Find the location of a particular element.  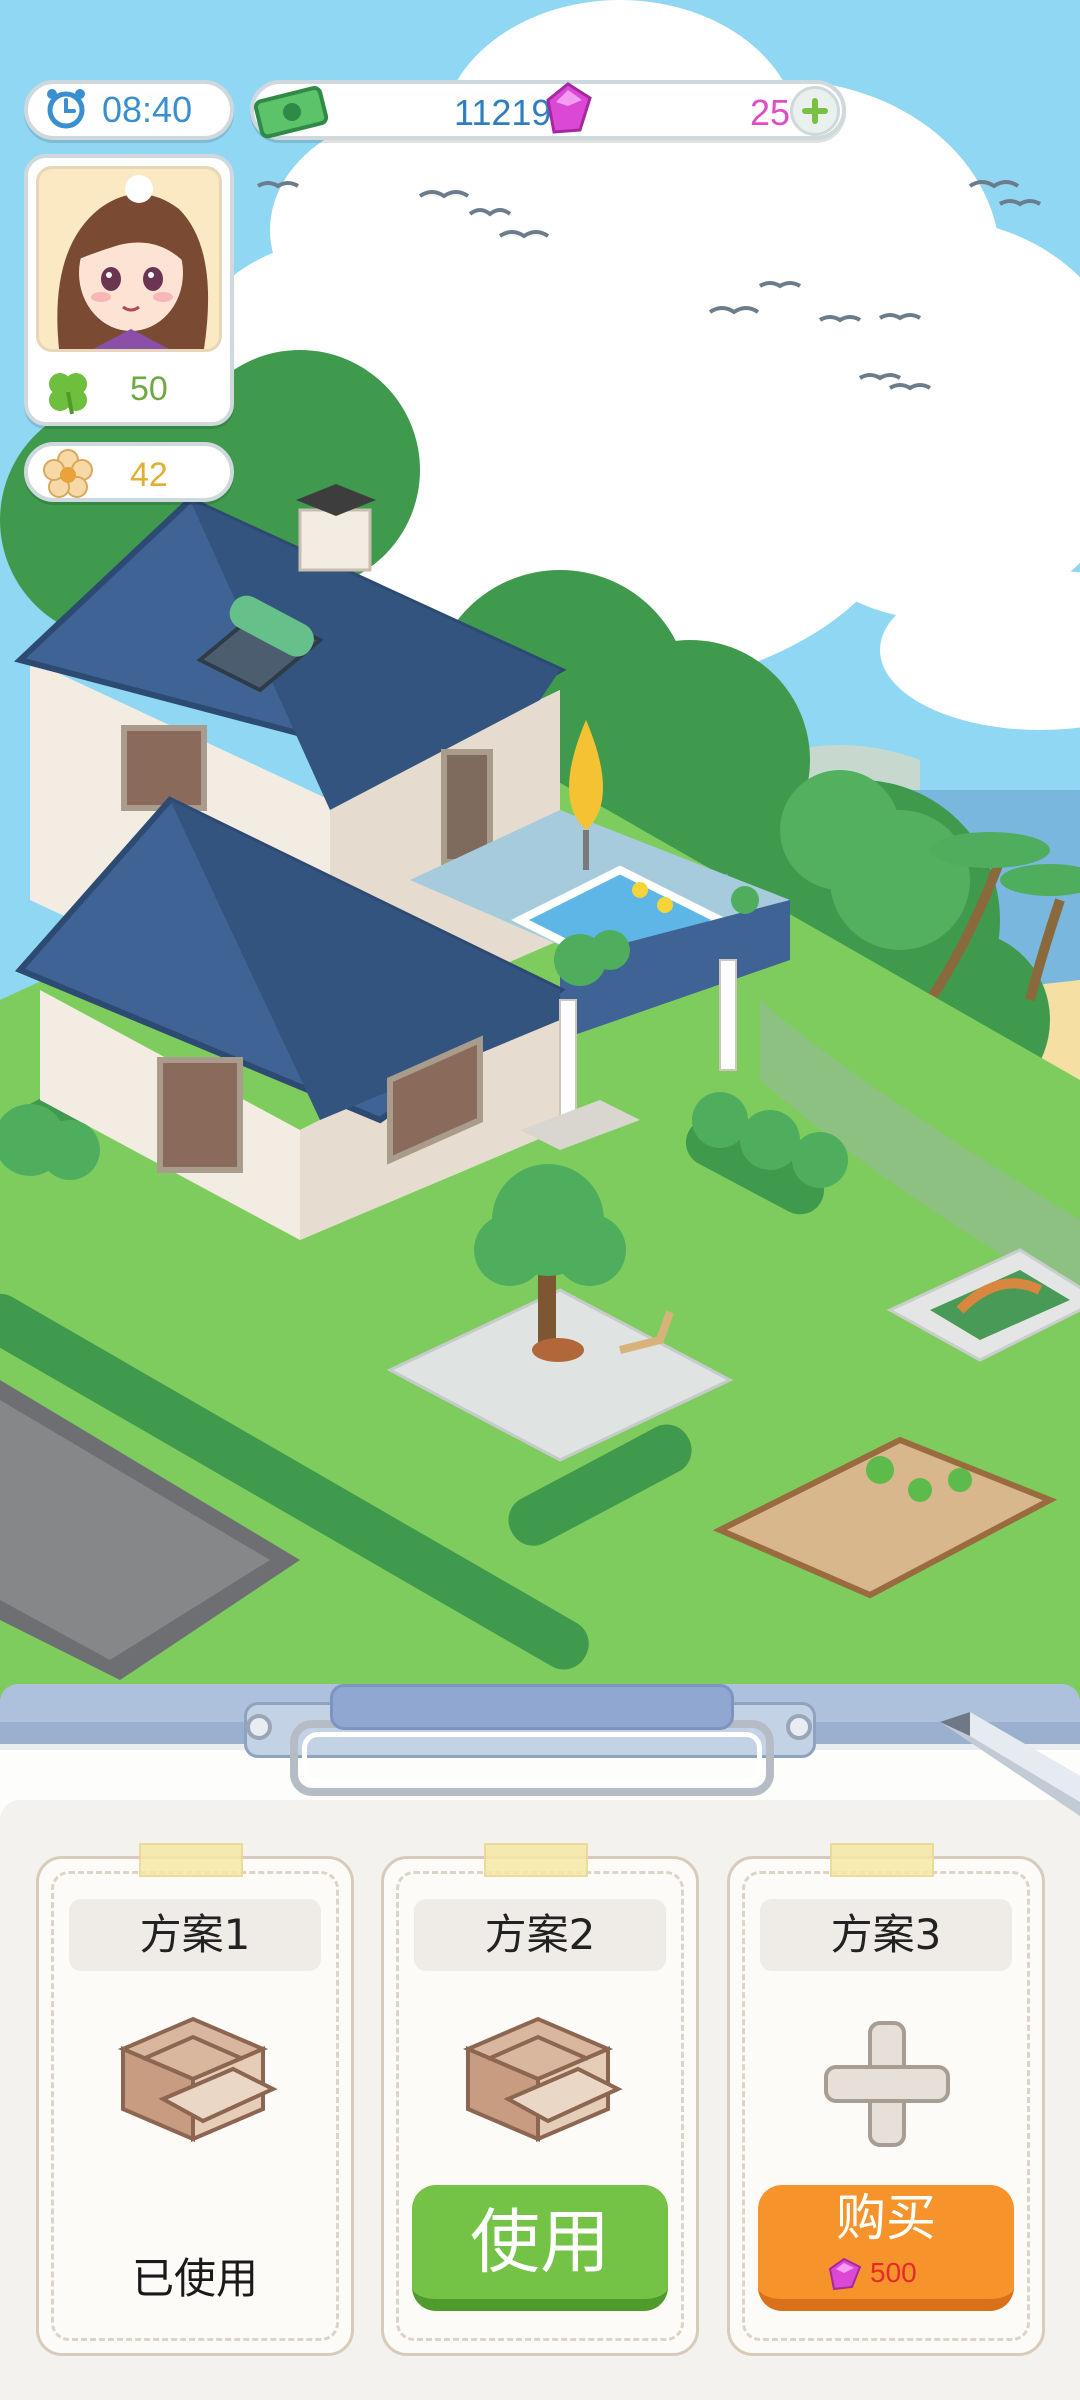

buy-label: 购买 is located at coordinates (886, 2218).